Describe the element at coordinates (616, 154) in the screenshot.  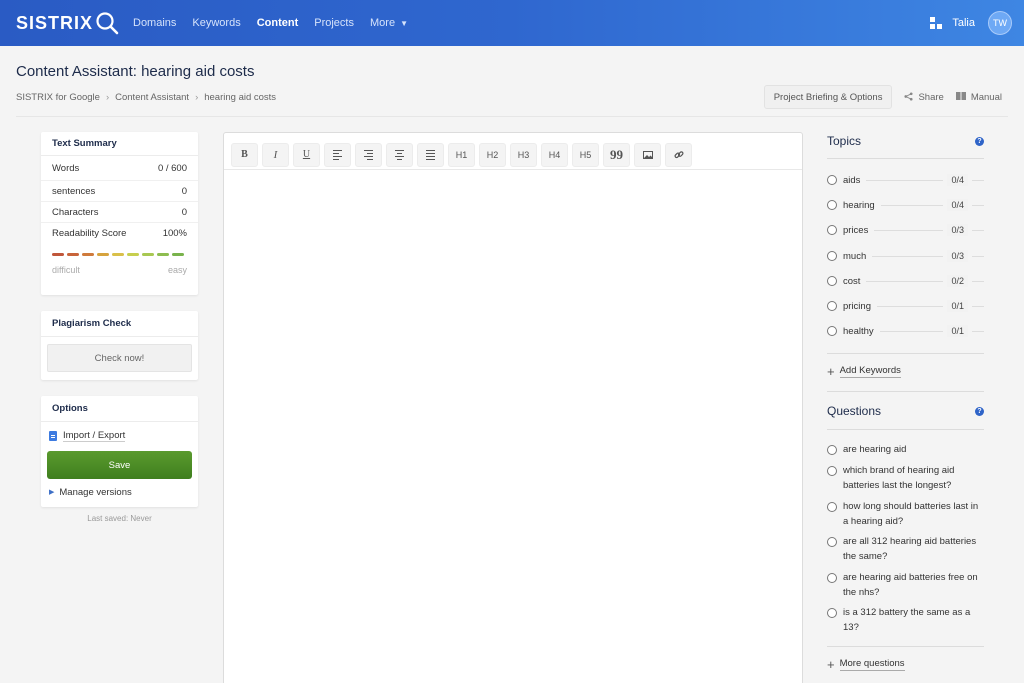
I see `blockquote-button: 99` at that location.